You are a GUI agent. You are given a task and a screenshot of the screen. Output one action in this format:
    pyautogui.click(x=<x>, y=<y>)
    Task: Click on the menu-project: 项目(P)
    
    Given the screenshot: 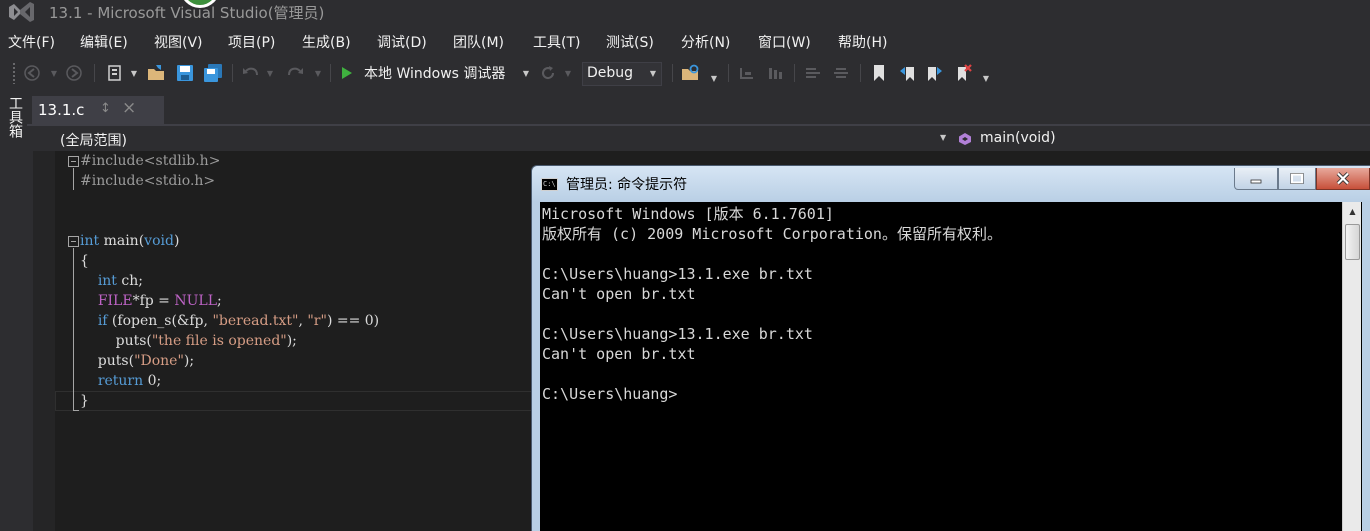 What is the action you would take?
    pyautogui.click(x=251, y=42)
    